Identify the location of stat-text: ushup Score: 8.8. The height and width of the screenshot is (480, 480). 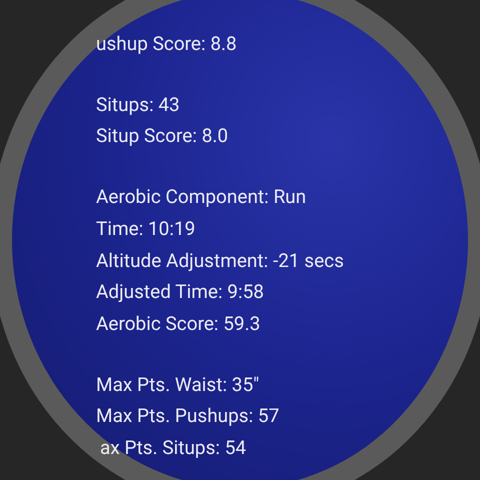
(166, 44).